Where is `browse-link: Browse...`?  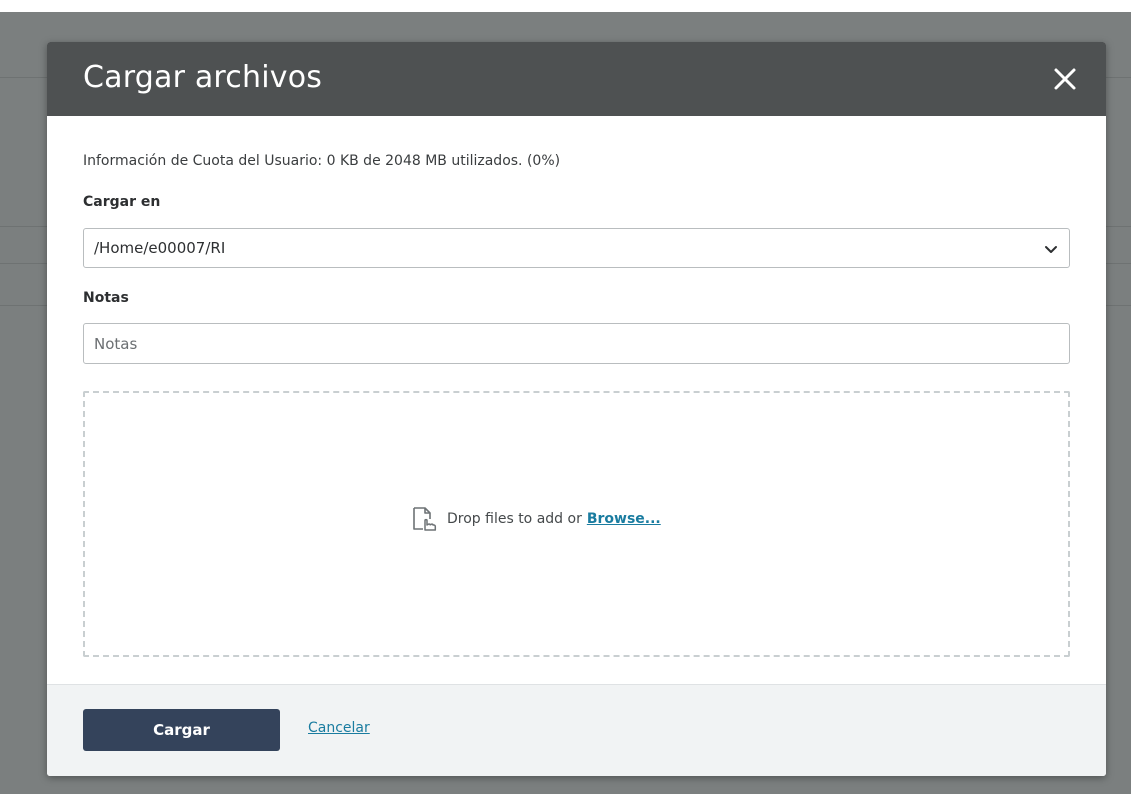
browse-link: Browse... is located at coordinates (624, 519).